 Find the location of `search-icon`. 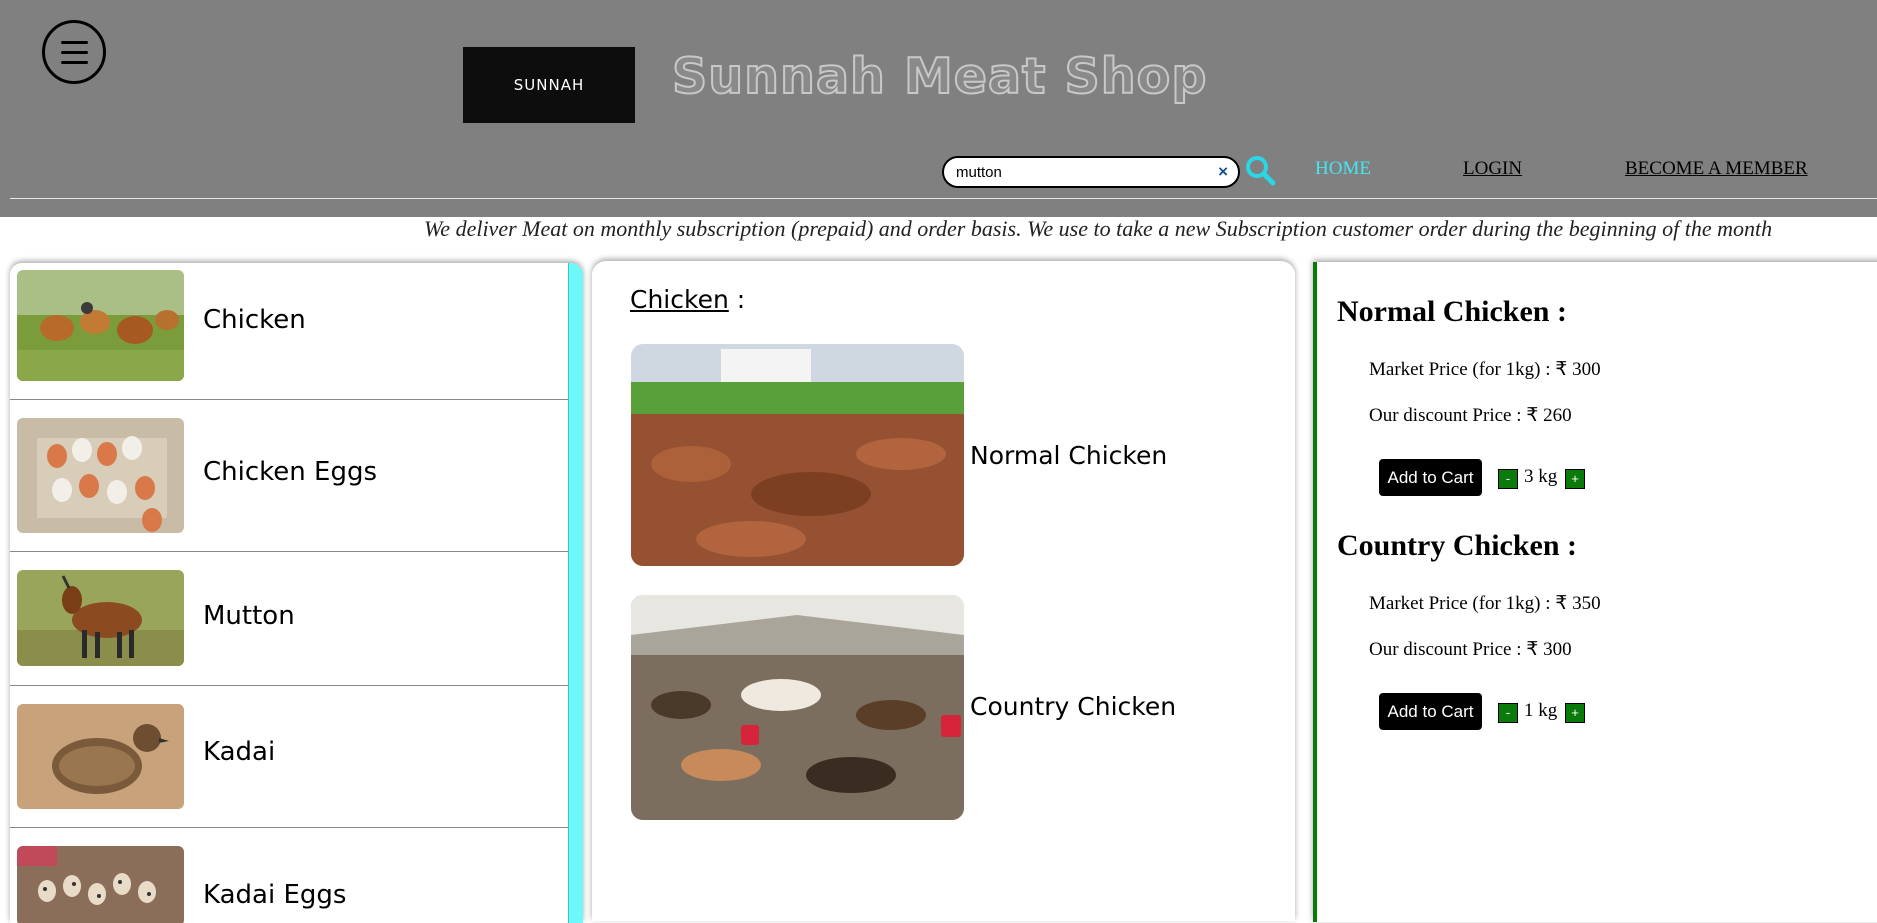

search-icon is located at coordinates (1260, 170).